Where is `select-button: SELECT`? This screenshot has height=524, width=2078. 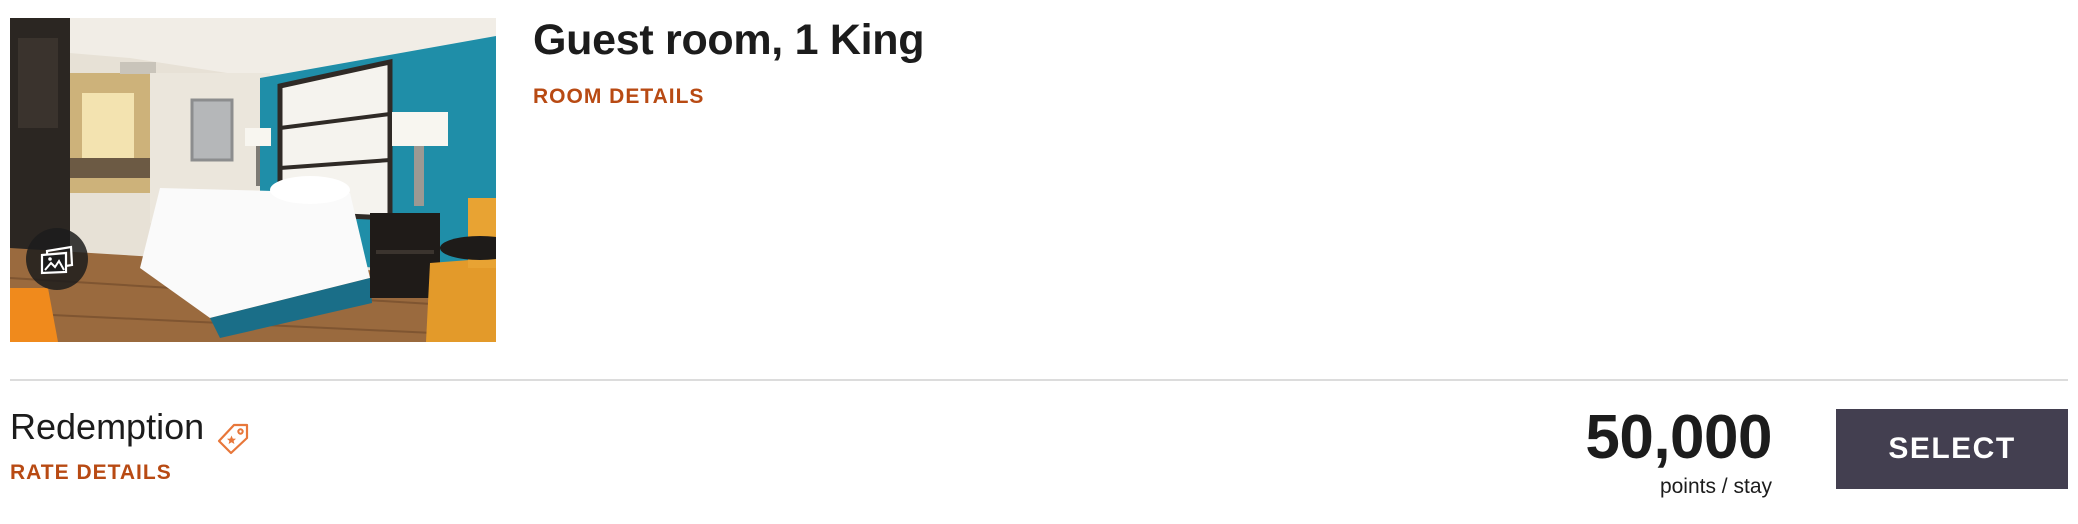
select-button: SELECT is located at coordinates (1952, 449).